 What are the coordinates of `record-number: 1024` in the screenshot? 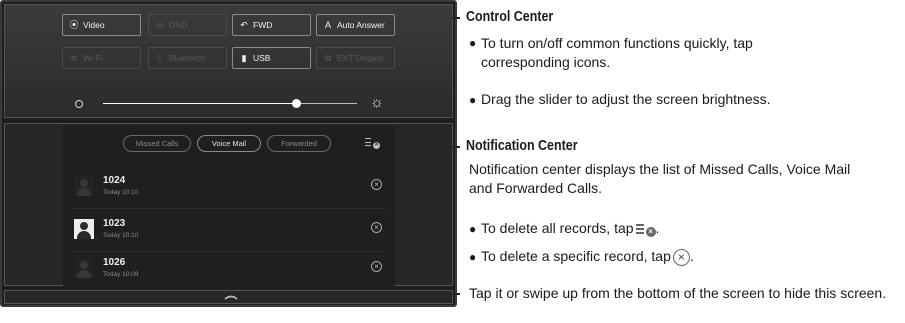 It's located at (114, 180).